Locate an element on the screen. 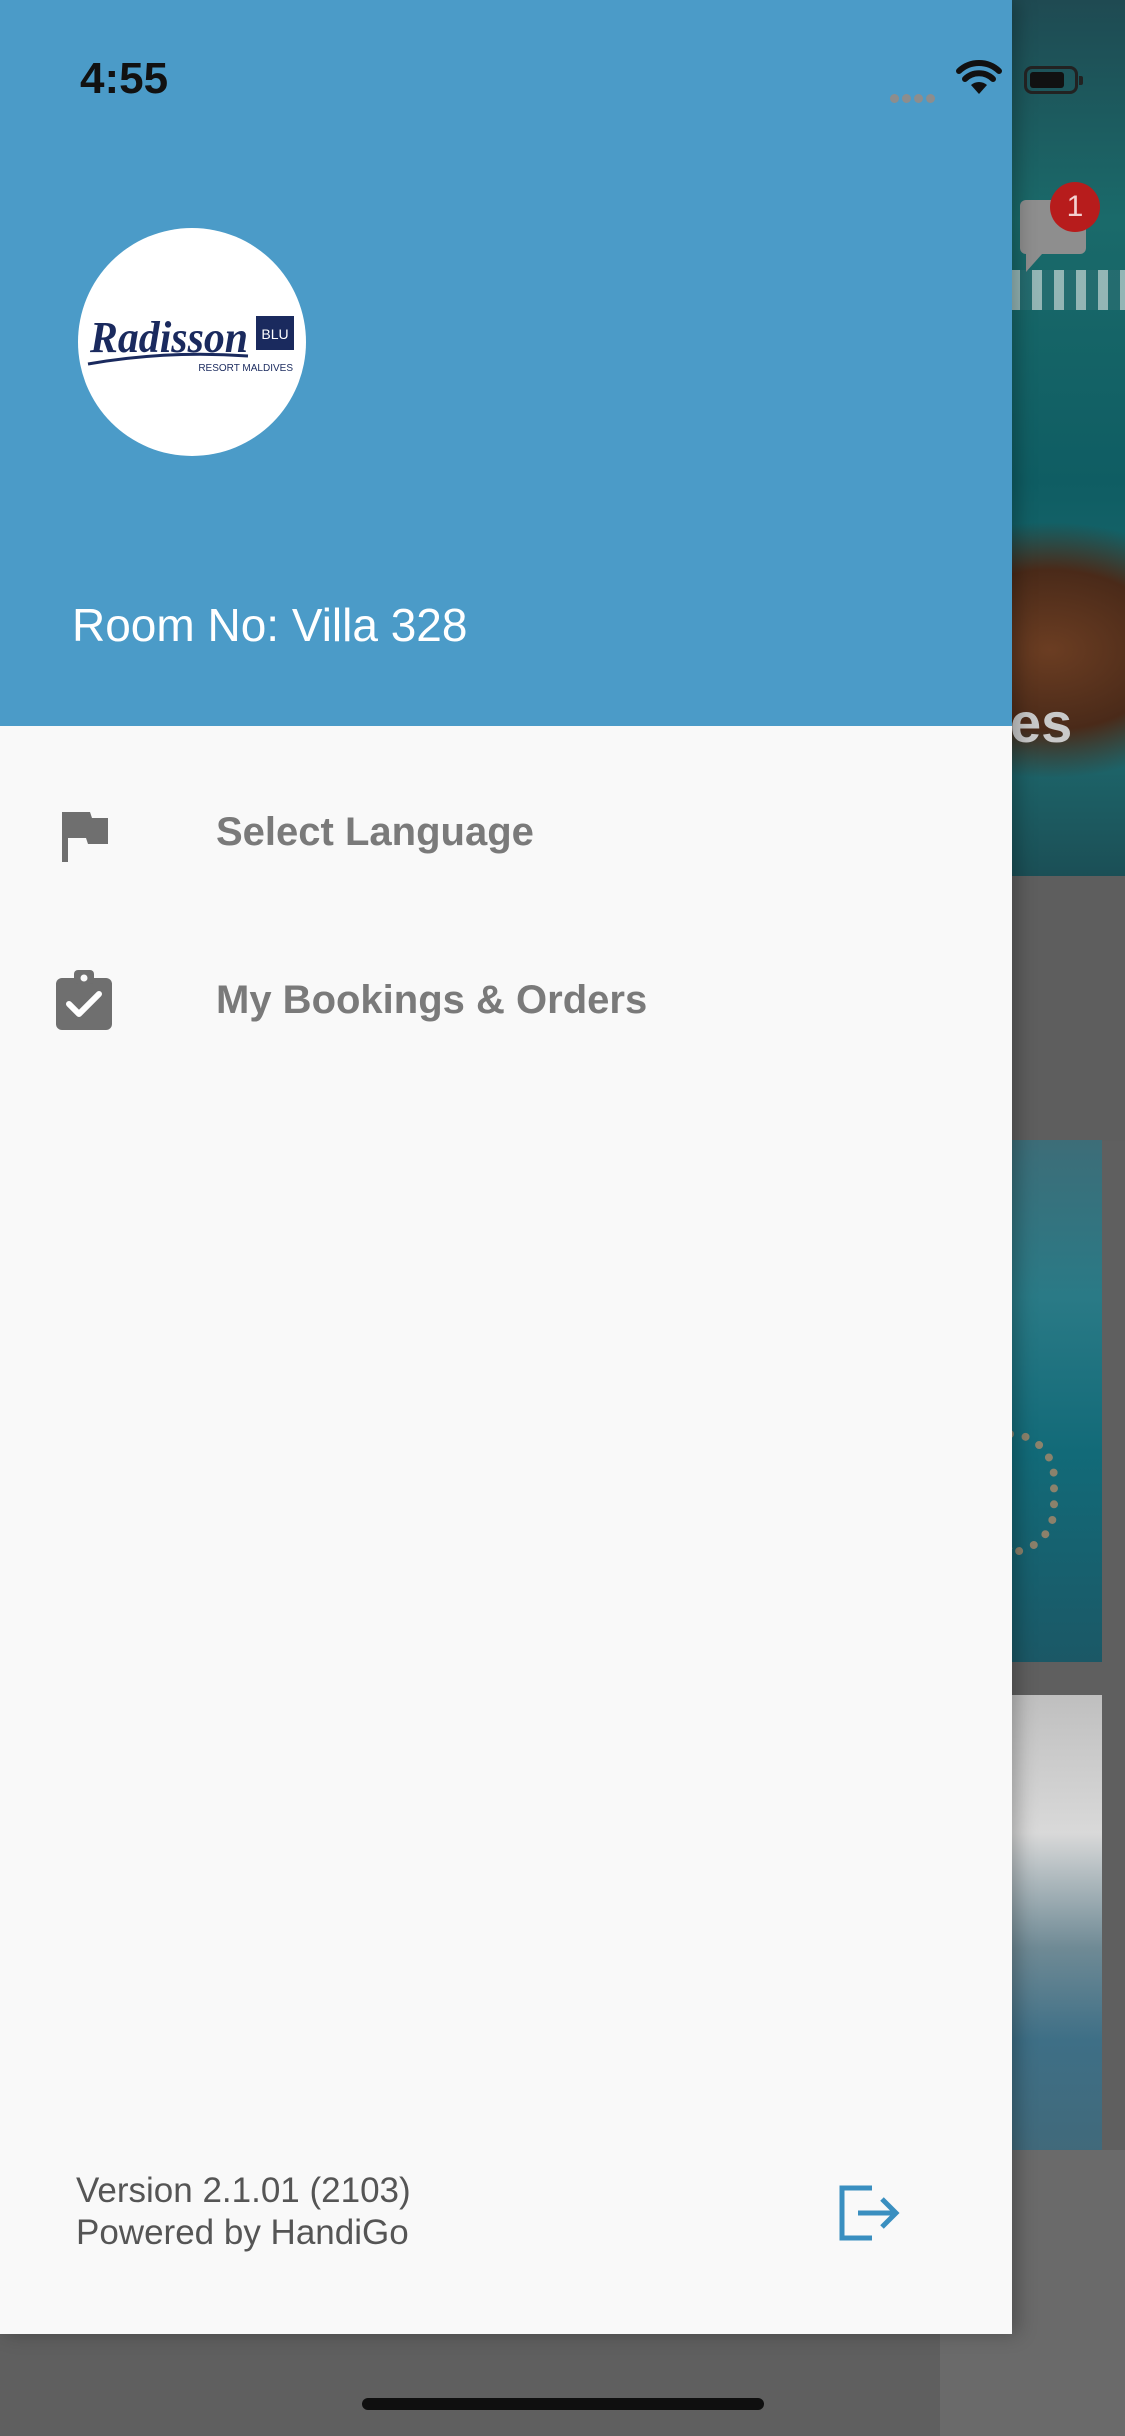  home-indicator is located at coordinates (563, 2404).